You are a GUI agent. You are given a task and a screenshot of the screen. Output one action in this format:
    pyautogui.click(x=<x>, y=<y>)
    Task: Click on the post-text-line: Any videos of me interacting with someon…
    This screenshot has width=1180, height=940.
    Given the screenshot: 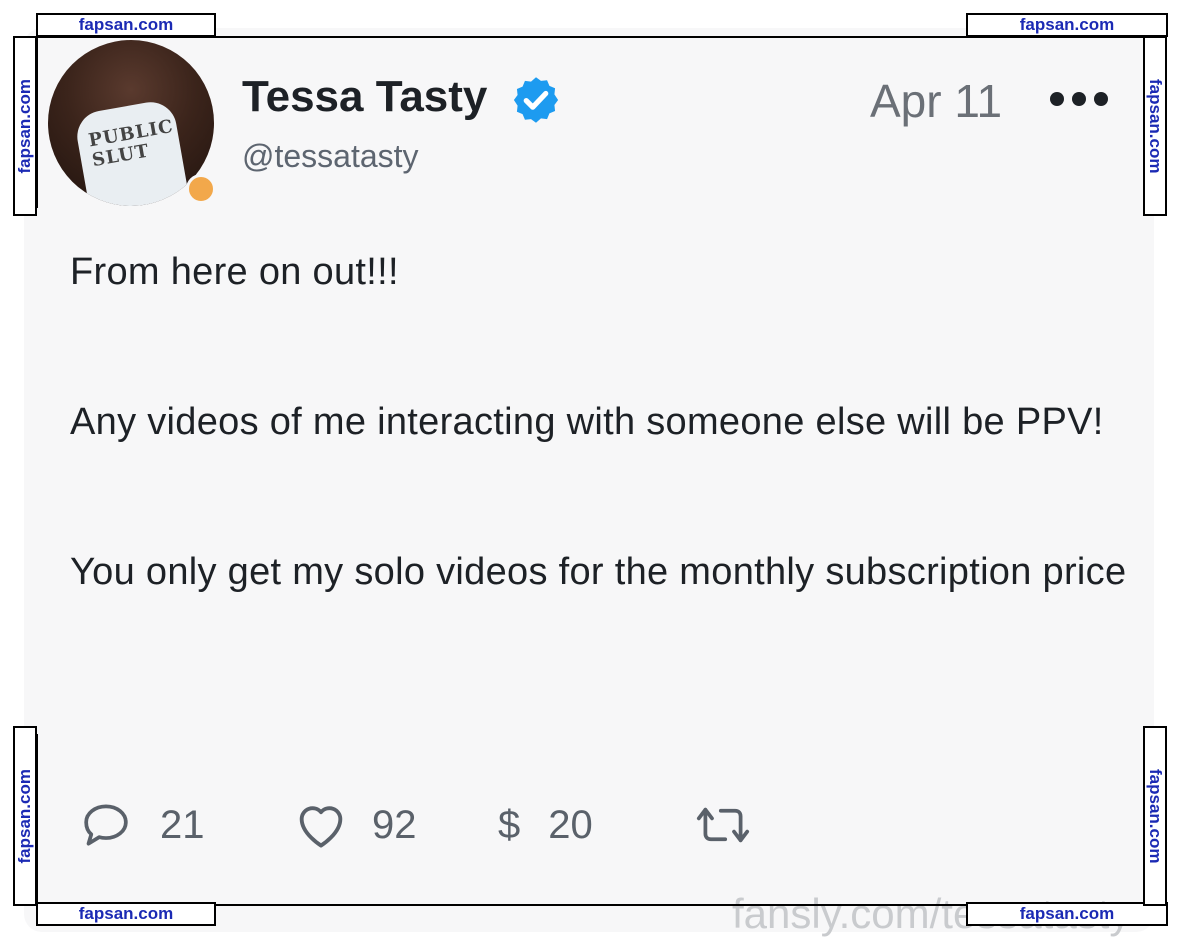 What is the action you would take?
    pyautogui.click(x=587, y=422)
    